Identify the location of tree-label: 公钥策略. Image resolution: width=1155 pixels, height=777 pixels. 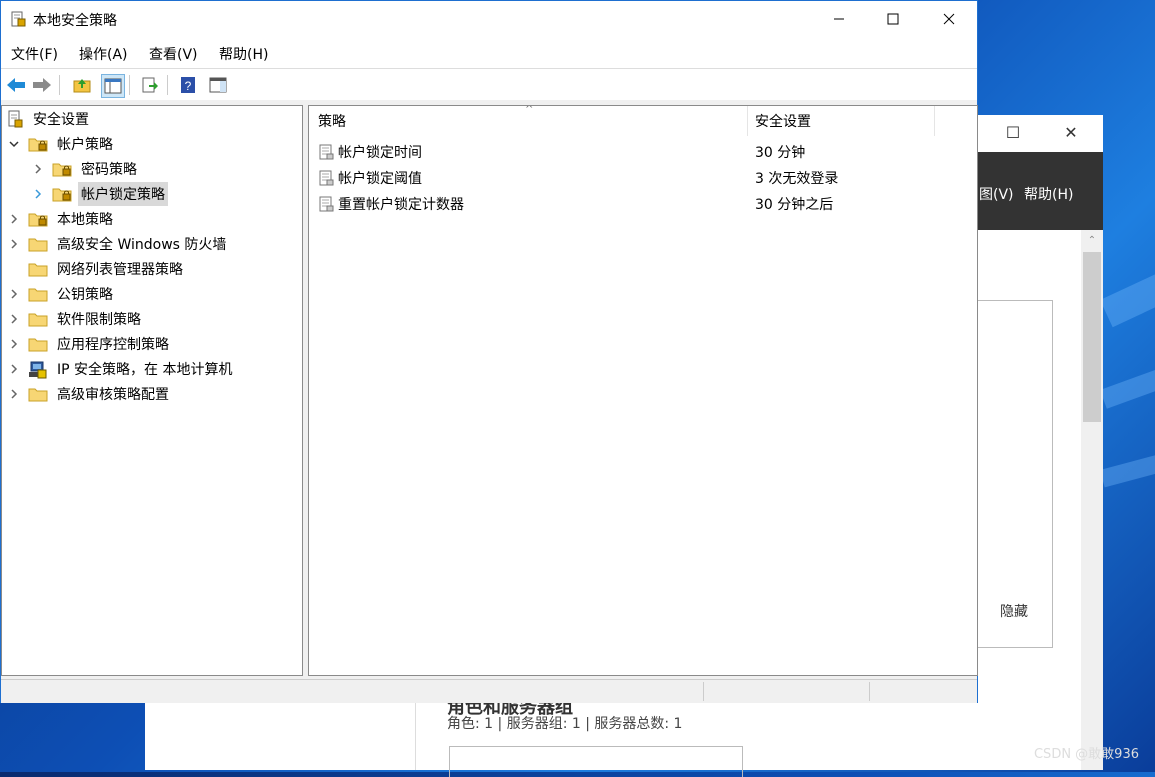
(85, 295).